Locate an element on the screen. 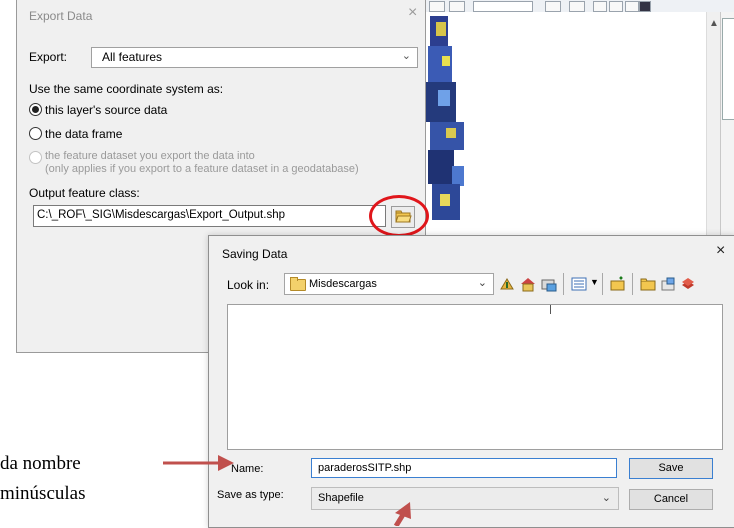 Image resolution: width=734 pixels, height=528 pixels. arrow-to-name-field is located at coordinates (198, 463).